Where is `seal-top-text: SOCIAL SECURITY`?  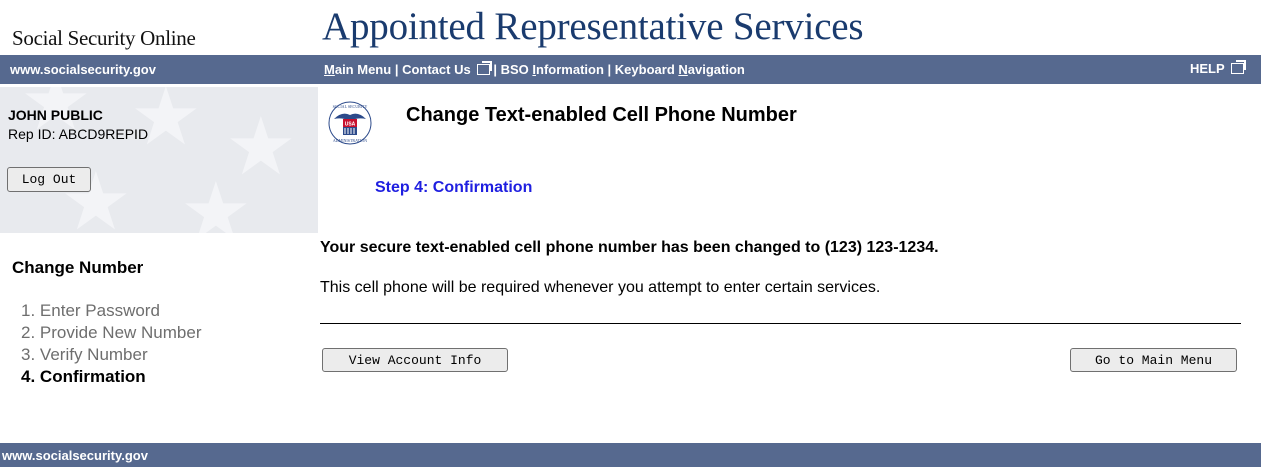
seal-top-text: SOCIAL SECURITY is located at coordinates (350, 106).